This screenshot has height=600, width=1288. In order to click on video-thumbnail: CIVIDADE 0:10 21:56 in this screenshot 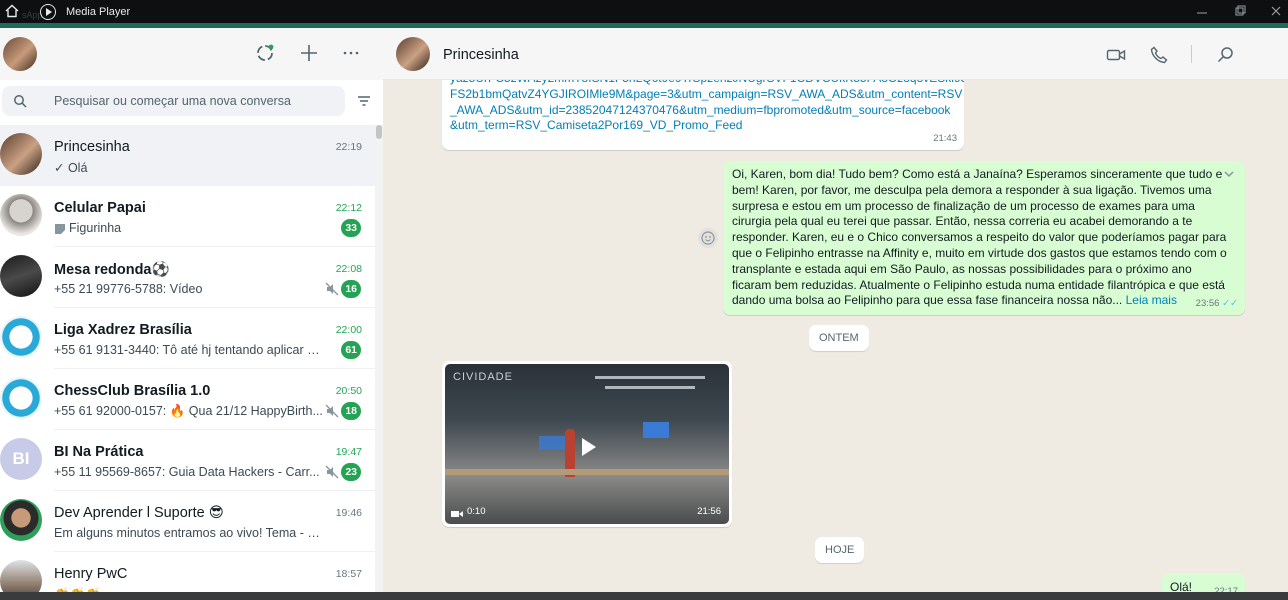, I will do `click(587, 444)`.